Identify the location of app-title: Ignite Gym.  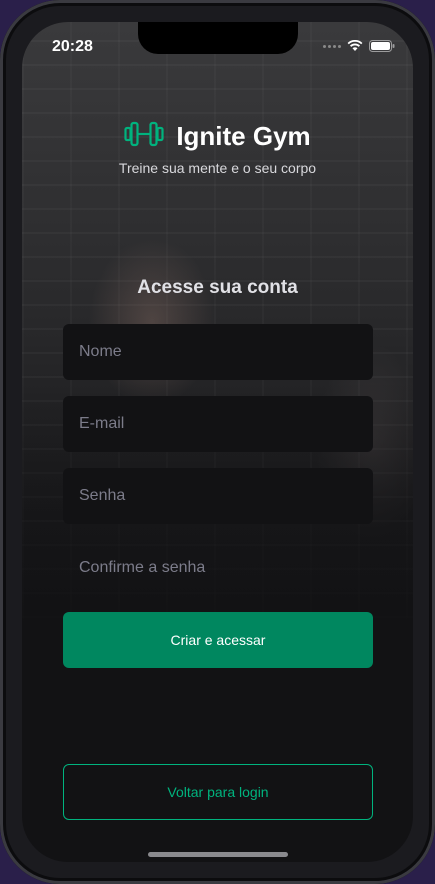
(243, 136).